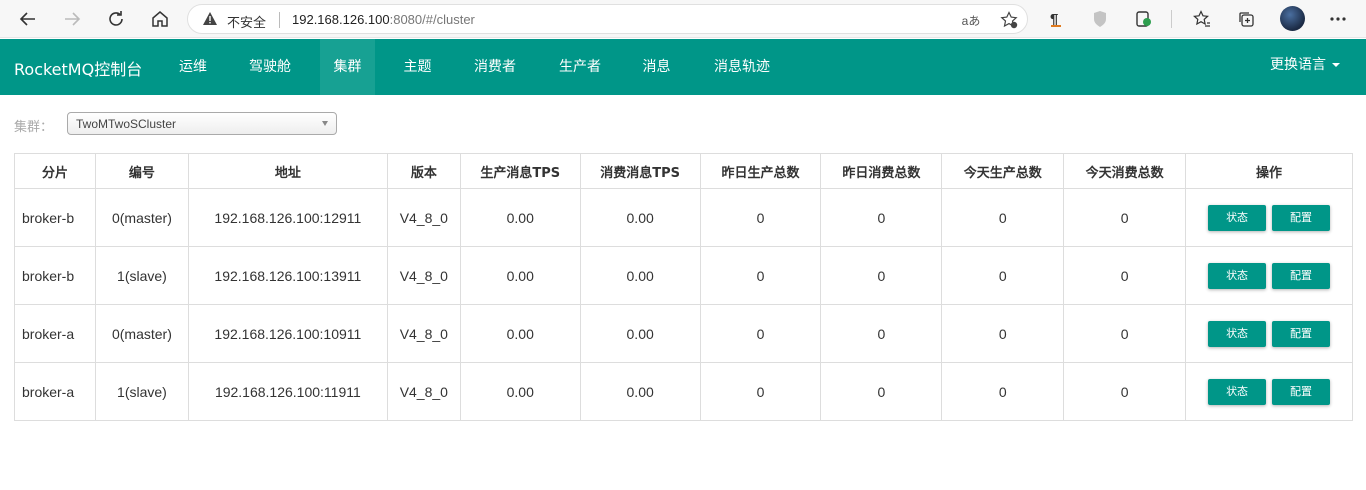  Describe the element at coordinates (640, 171) in the screenshot. I see `col-header-consume-tps: 消费消息TPS` at that location.